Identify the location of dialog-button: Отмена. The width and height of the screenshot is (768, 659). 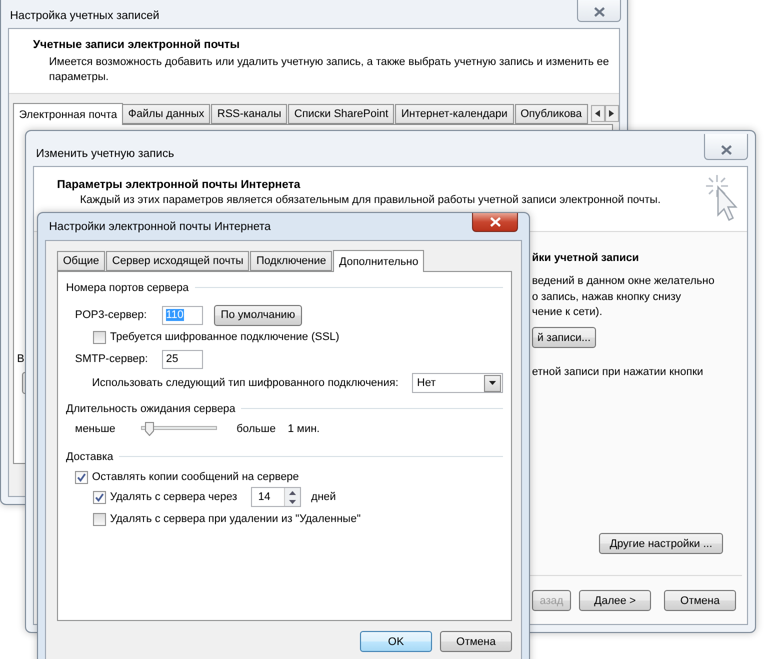
(700, 600).